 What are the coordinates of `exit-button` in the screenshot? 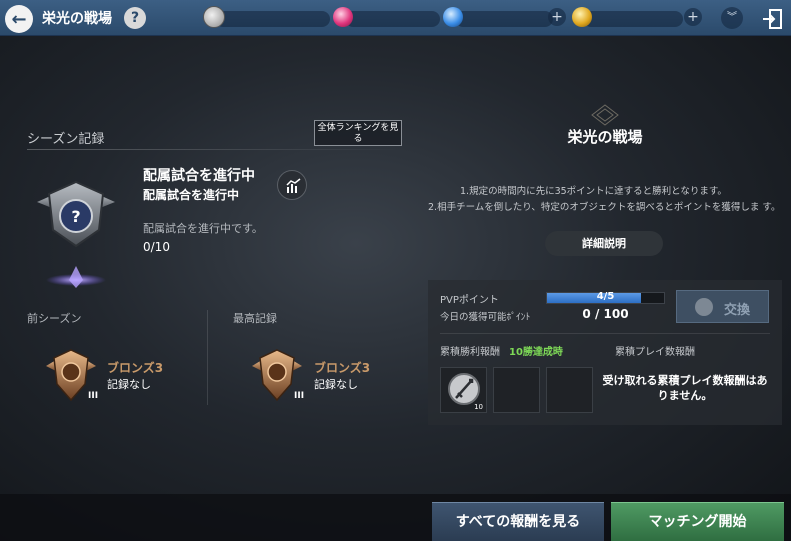 It's located at (772, 19).